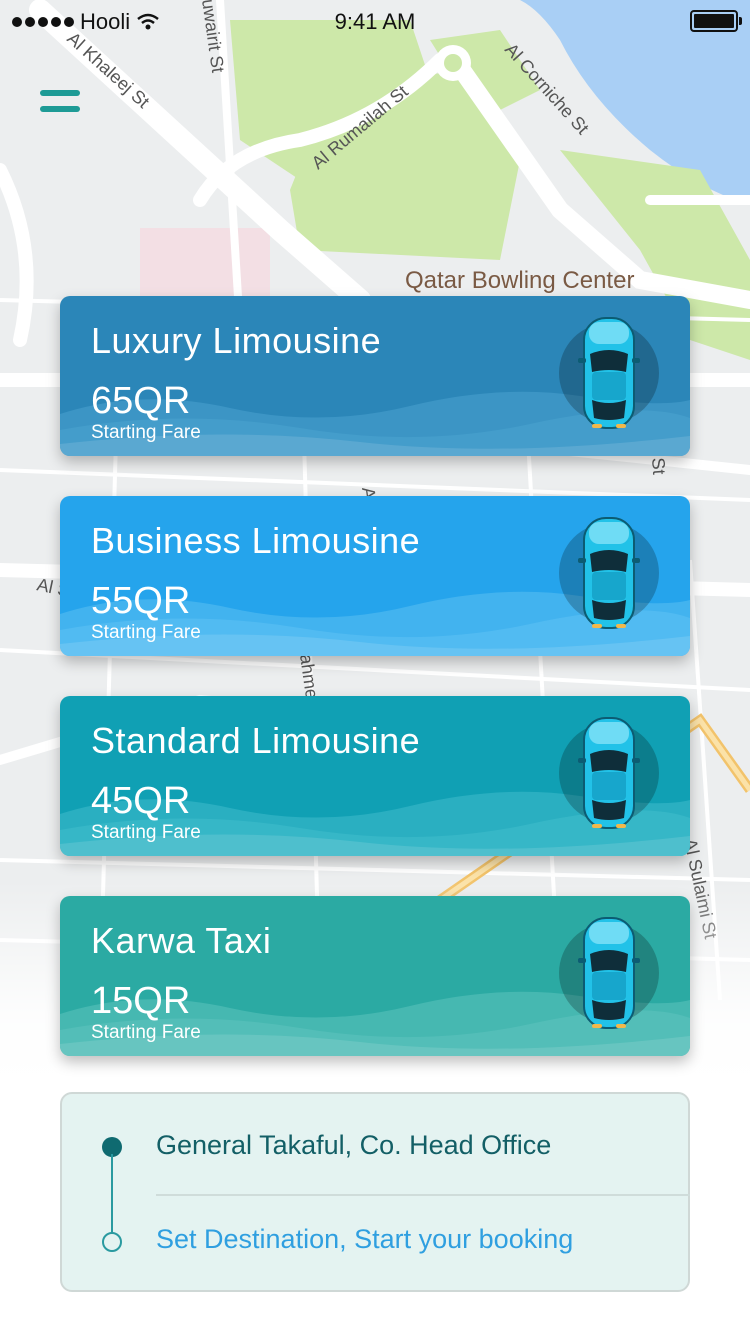 The width and height of the screenshot is (750, 1334). I want to click on status-time: 9:41 AM, so click(375, 21).